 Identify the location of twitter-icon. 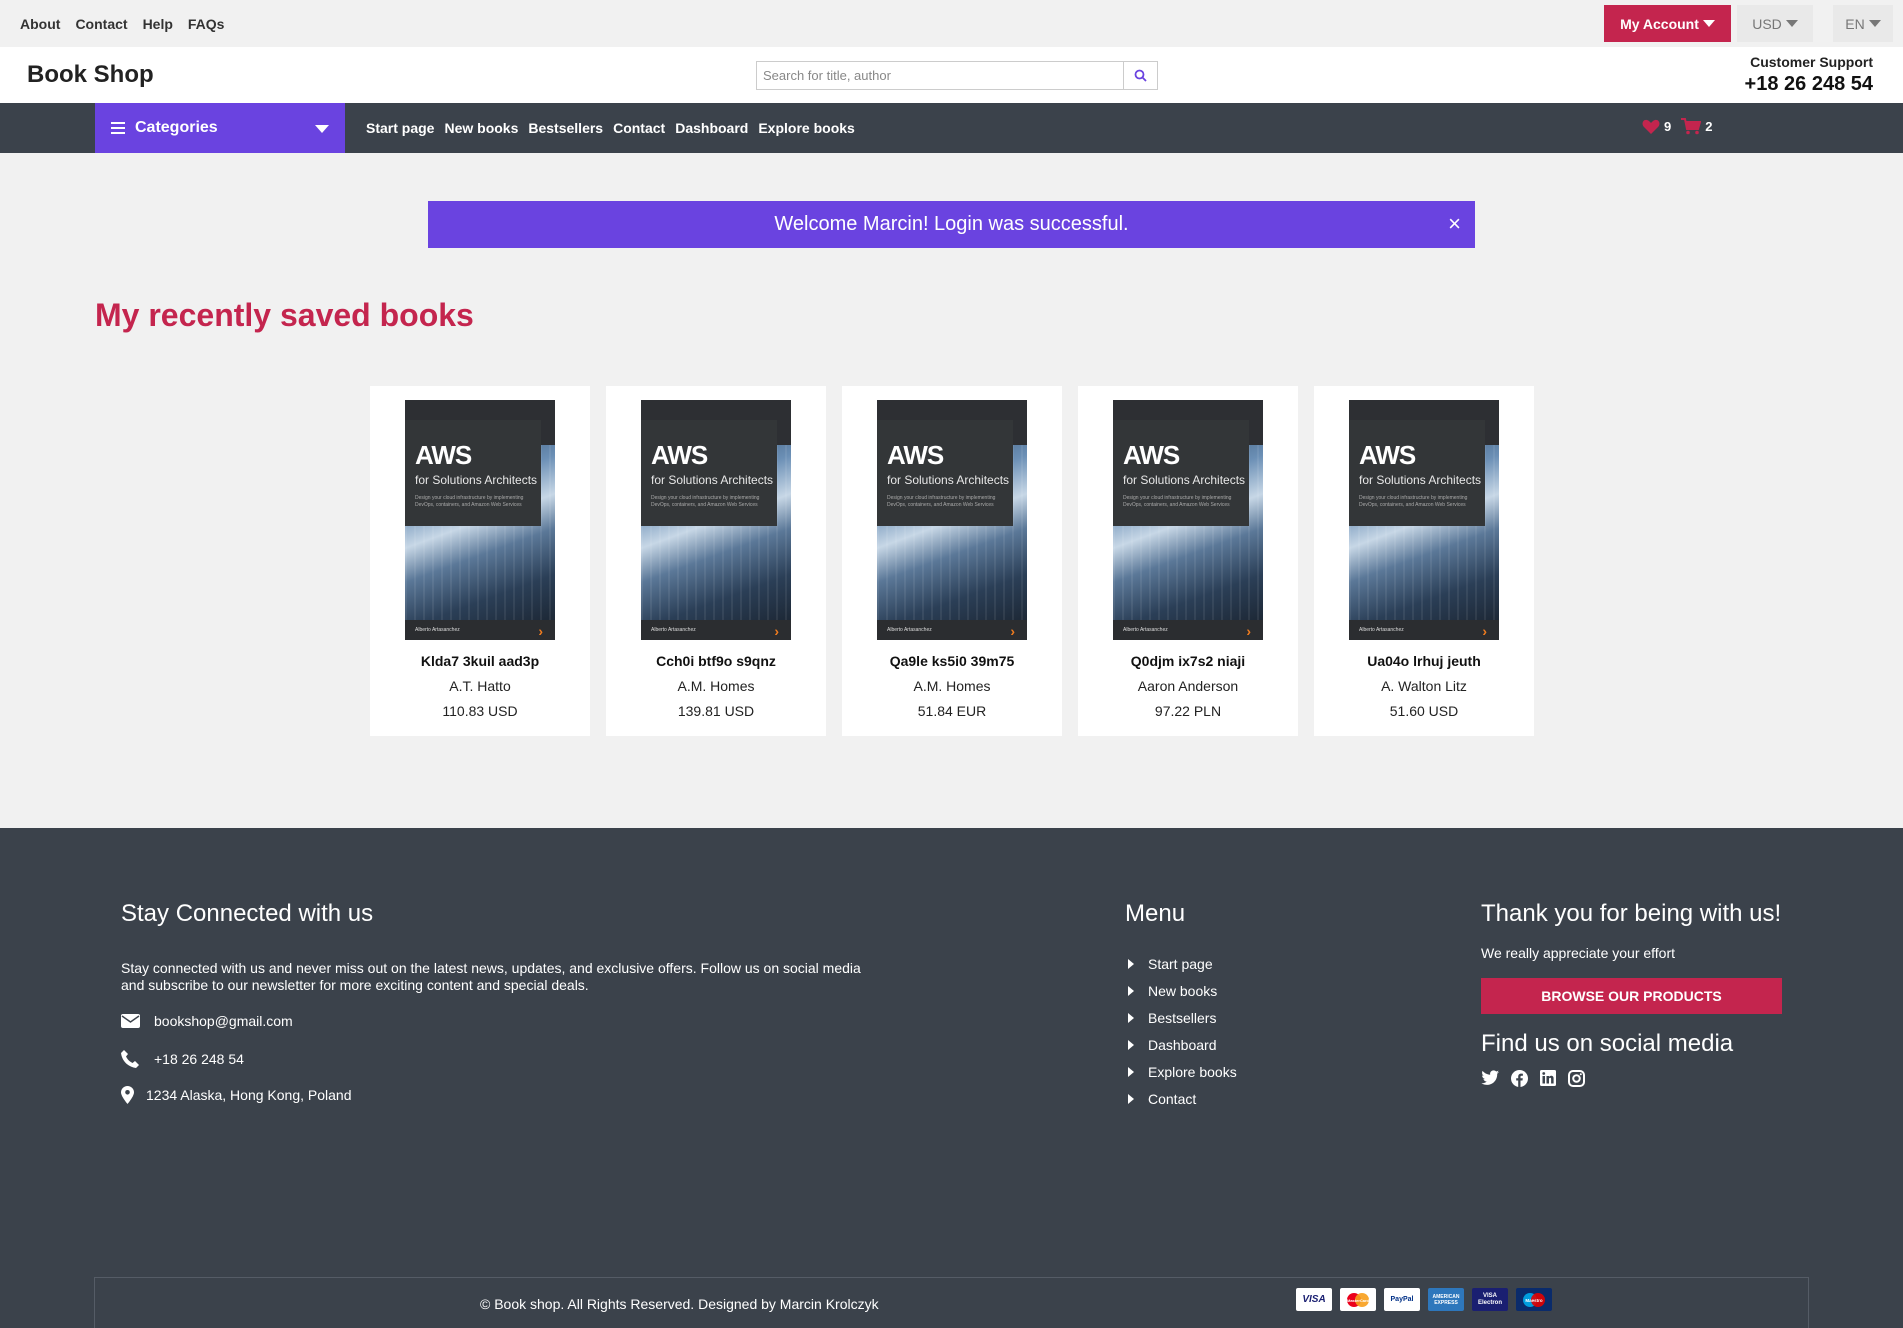
(1490, 1078).